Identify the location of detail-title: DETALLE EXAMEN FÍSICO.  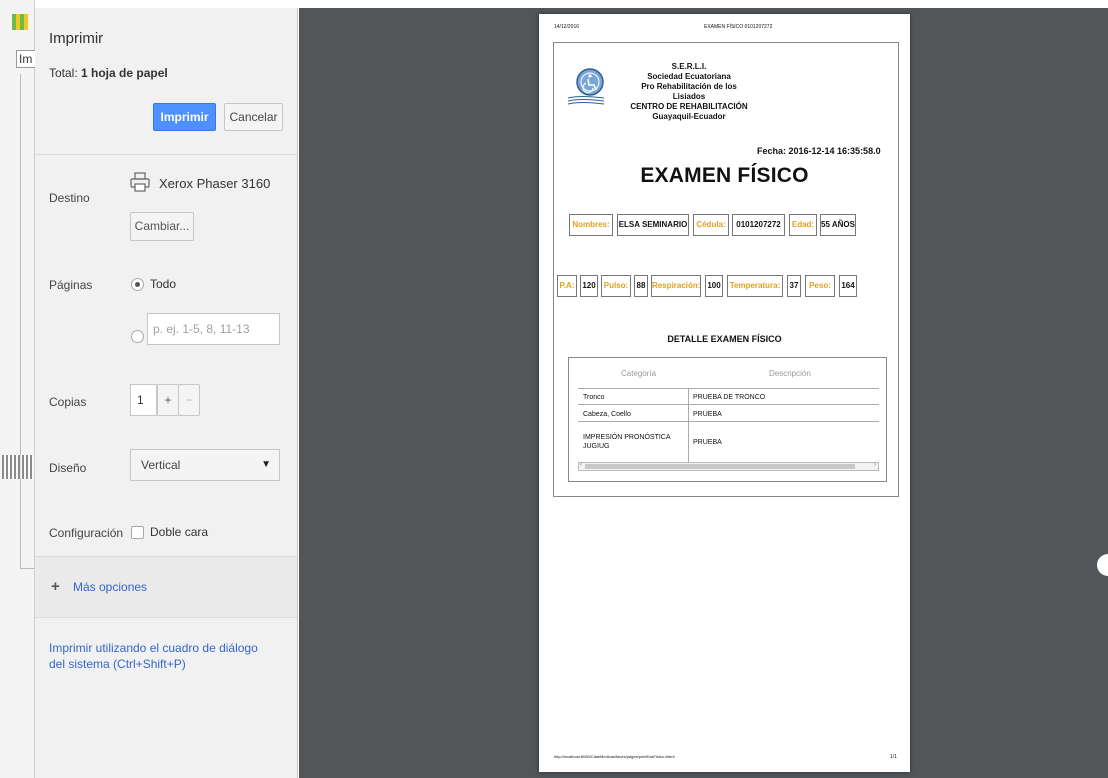
(724, 339).